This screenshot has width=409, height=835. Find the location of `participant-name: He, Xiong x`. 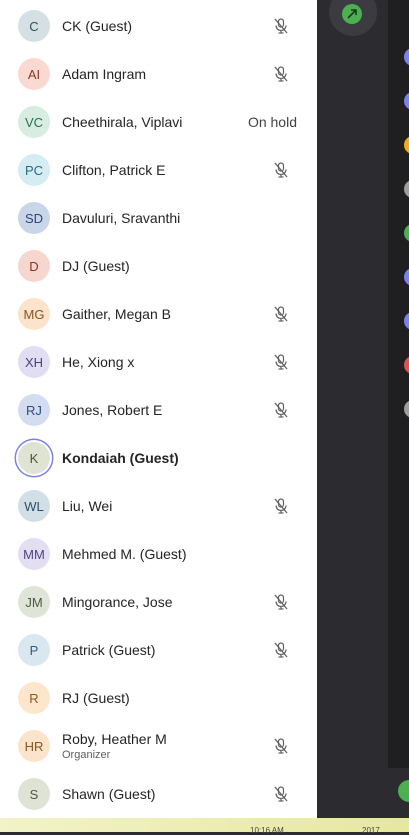

participant-name: He, Xiong x is located at coordinates (98, 362).